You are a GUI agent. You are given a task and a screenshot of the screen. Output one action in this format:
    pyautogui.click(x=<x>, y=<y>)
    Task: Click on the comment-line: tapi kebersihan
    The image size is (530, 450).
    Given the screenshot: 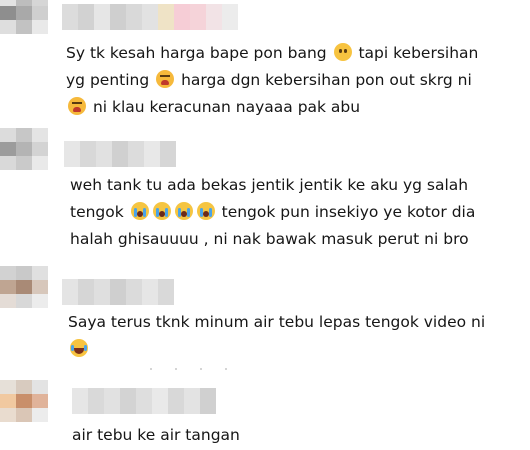 What is the action you would take?
    pyautogui.click(x=418, y=53)
    